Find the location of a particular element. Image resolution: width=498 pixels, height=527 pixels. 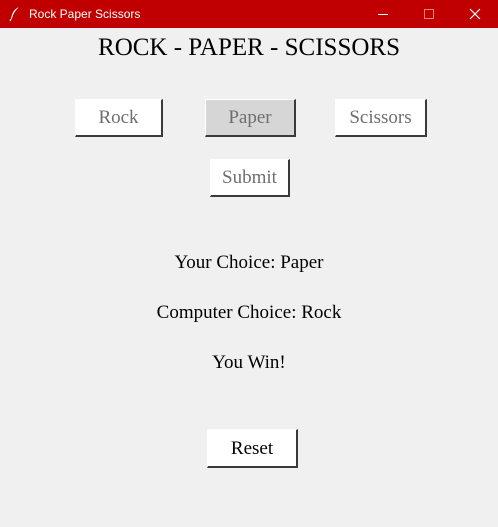

scissors-button: Scissors is located at coordinates (381, 118).